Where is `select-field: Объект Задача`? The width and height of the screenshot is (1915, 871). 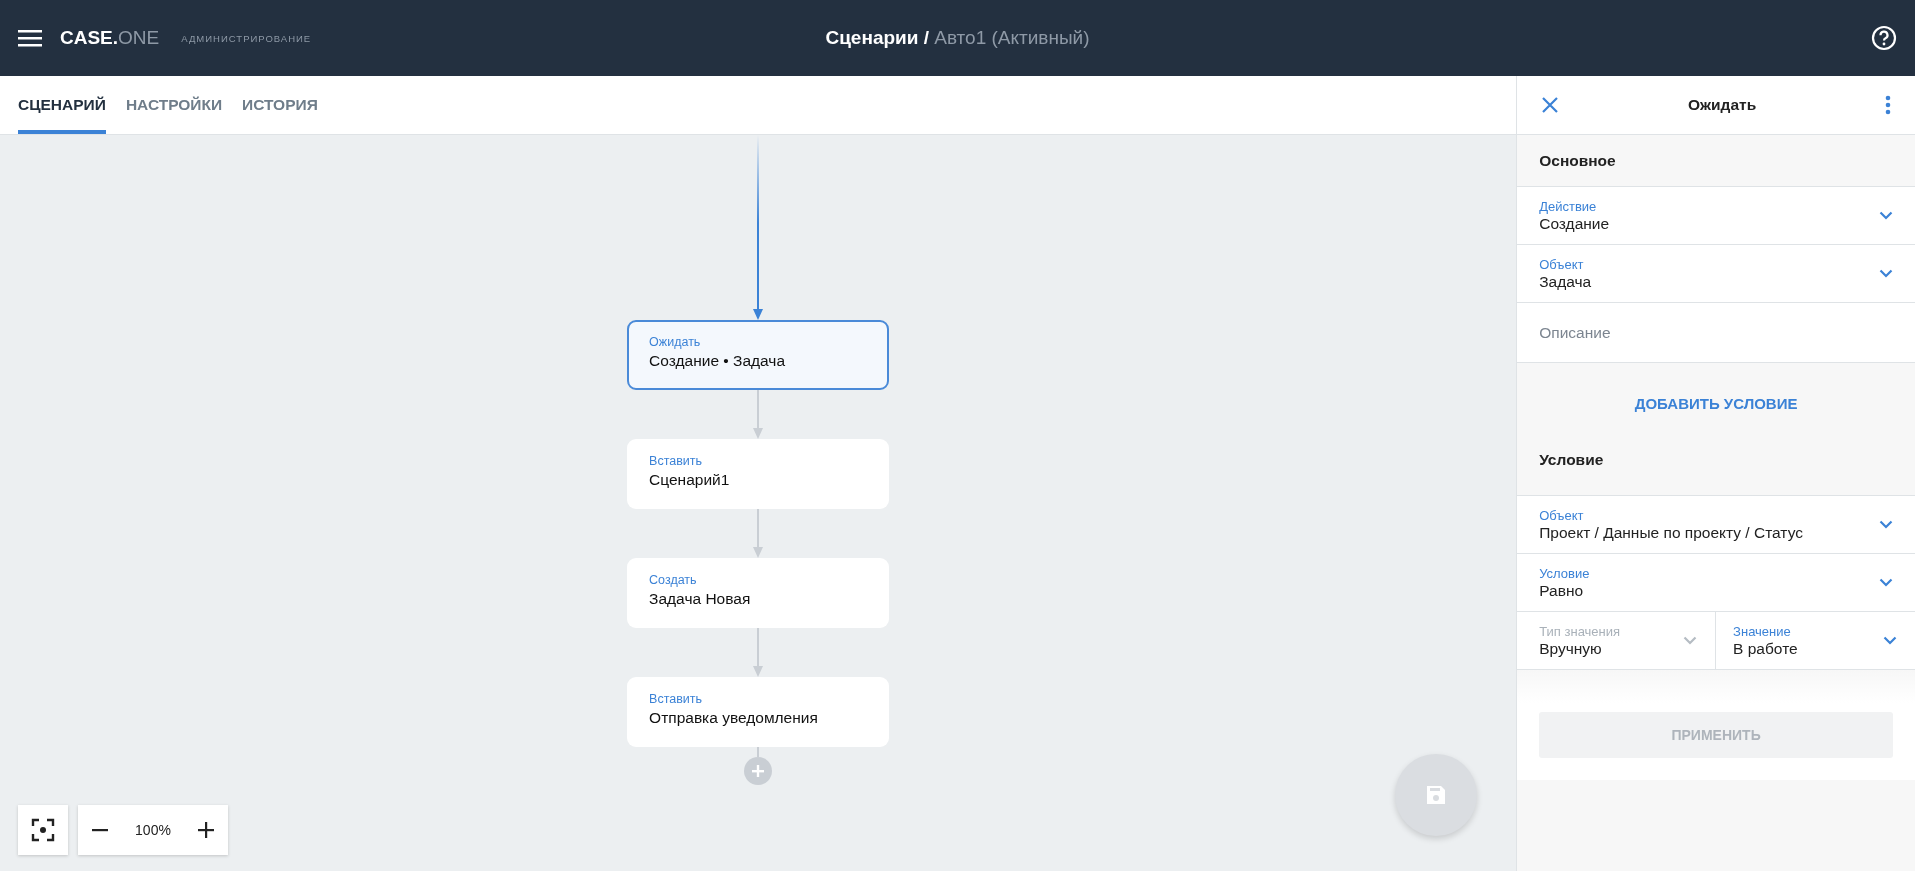 select-field: Объект Задача is located at coordinates (1716, 274).